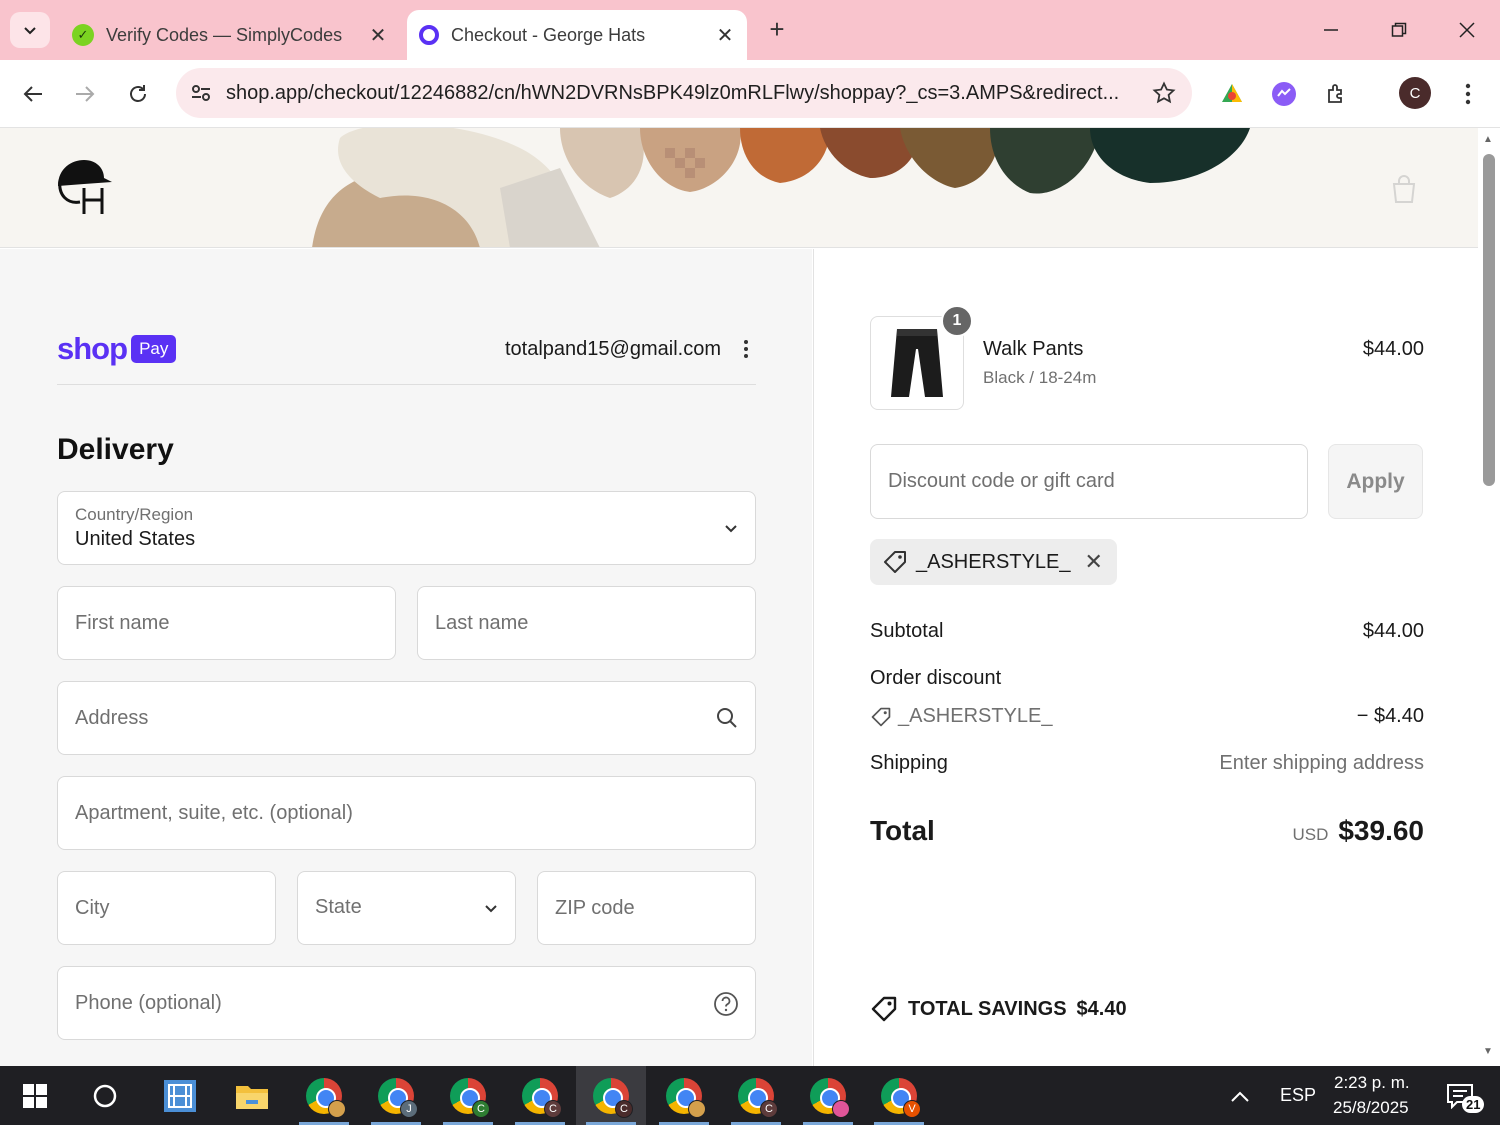 Image resolution: width=1500 pixels, height=1125 pixels. What do you see at coordinates (406, 1003) in the screenshot?
I see `phone-field: Phone (optional)` at bounding box center [406, 1003].